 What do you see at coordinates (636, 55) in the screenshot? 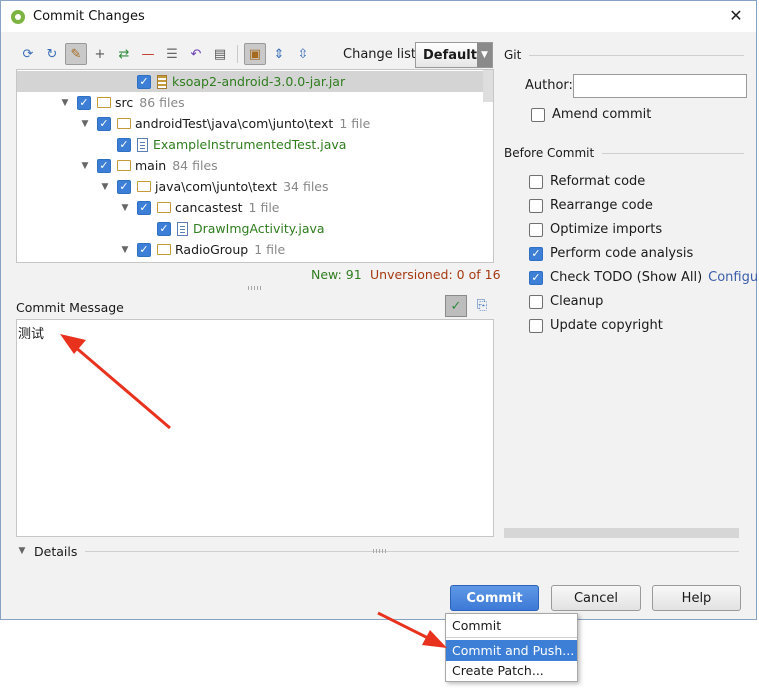
I see `git-divider` at bounding box center [636, 55].